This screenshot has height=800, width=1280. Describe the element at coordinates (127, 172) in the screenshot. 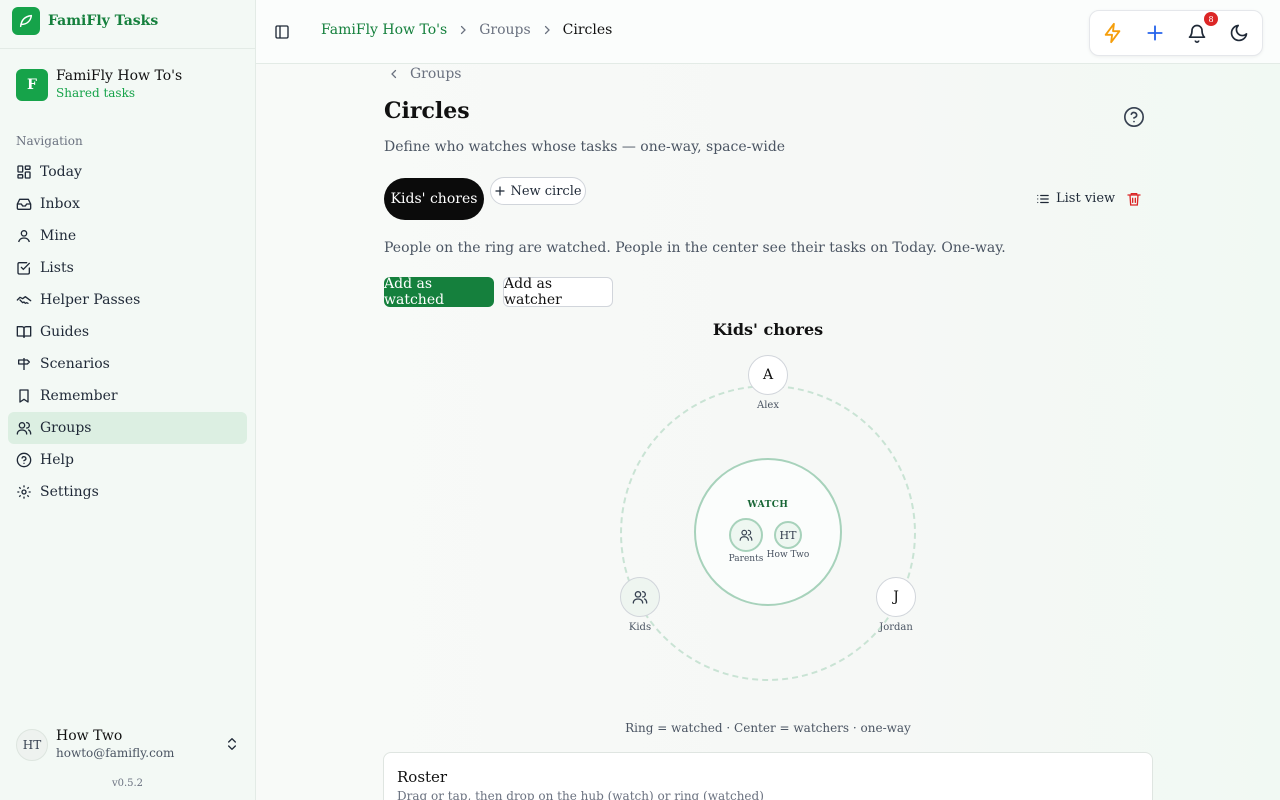

I see `sidebar-item-today: Today` at that location.